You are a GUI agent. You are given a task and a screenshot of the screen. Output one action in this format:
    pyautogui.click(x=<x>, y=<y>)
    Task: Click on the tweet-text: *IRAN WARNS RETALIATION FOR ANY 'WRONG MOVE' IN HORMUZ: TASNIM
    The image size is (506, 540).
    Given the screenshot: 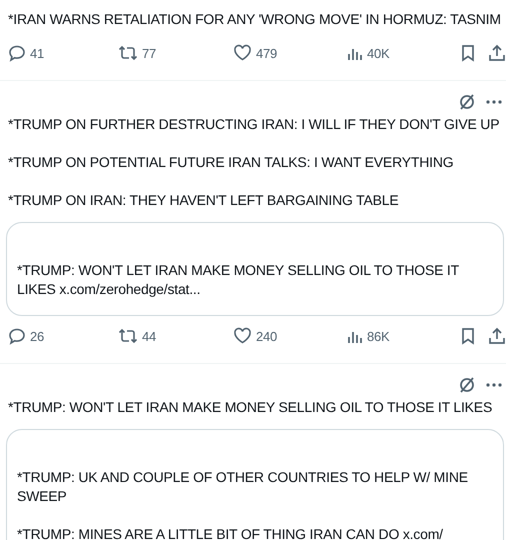 What is the action you would take?
    pyautogui.click(x=255, y=19)
    